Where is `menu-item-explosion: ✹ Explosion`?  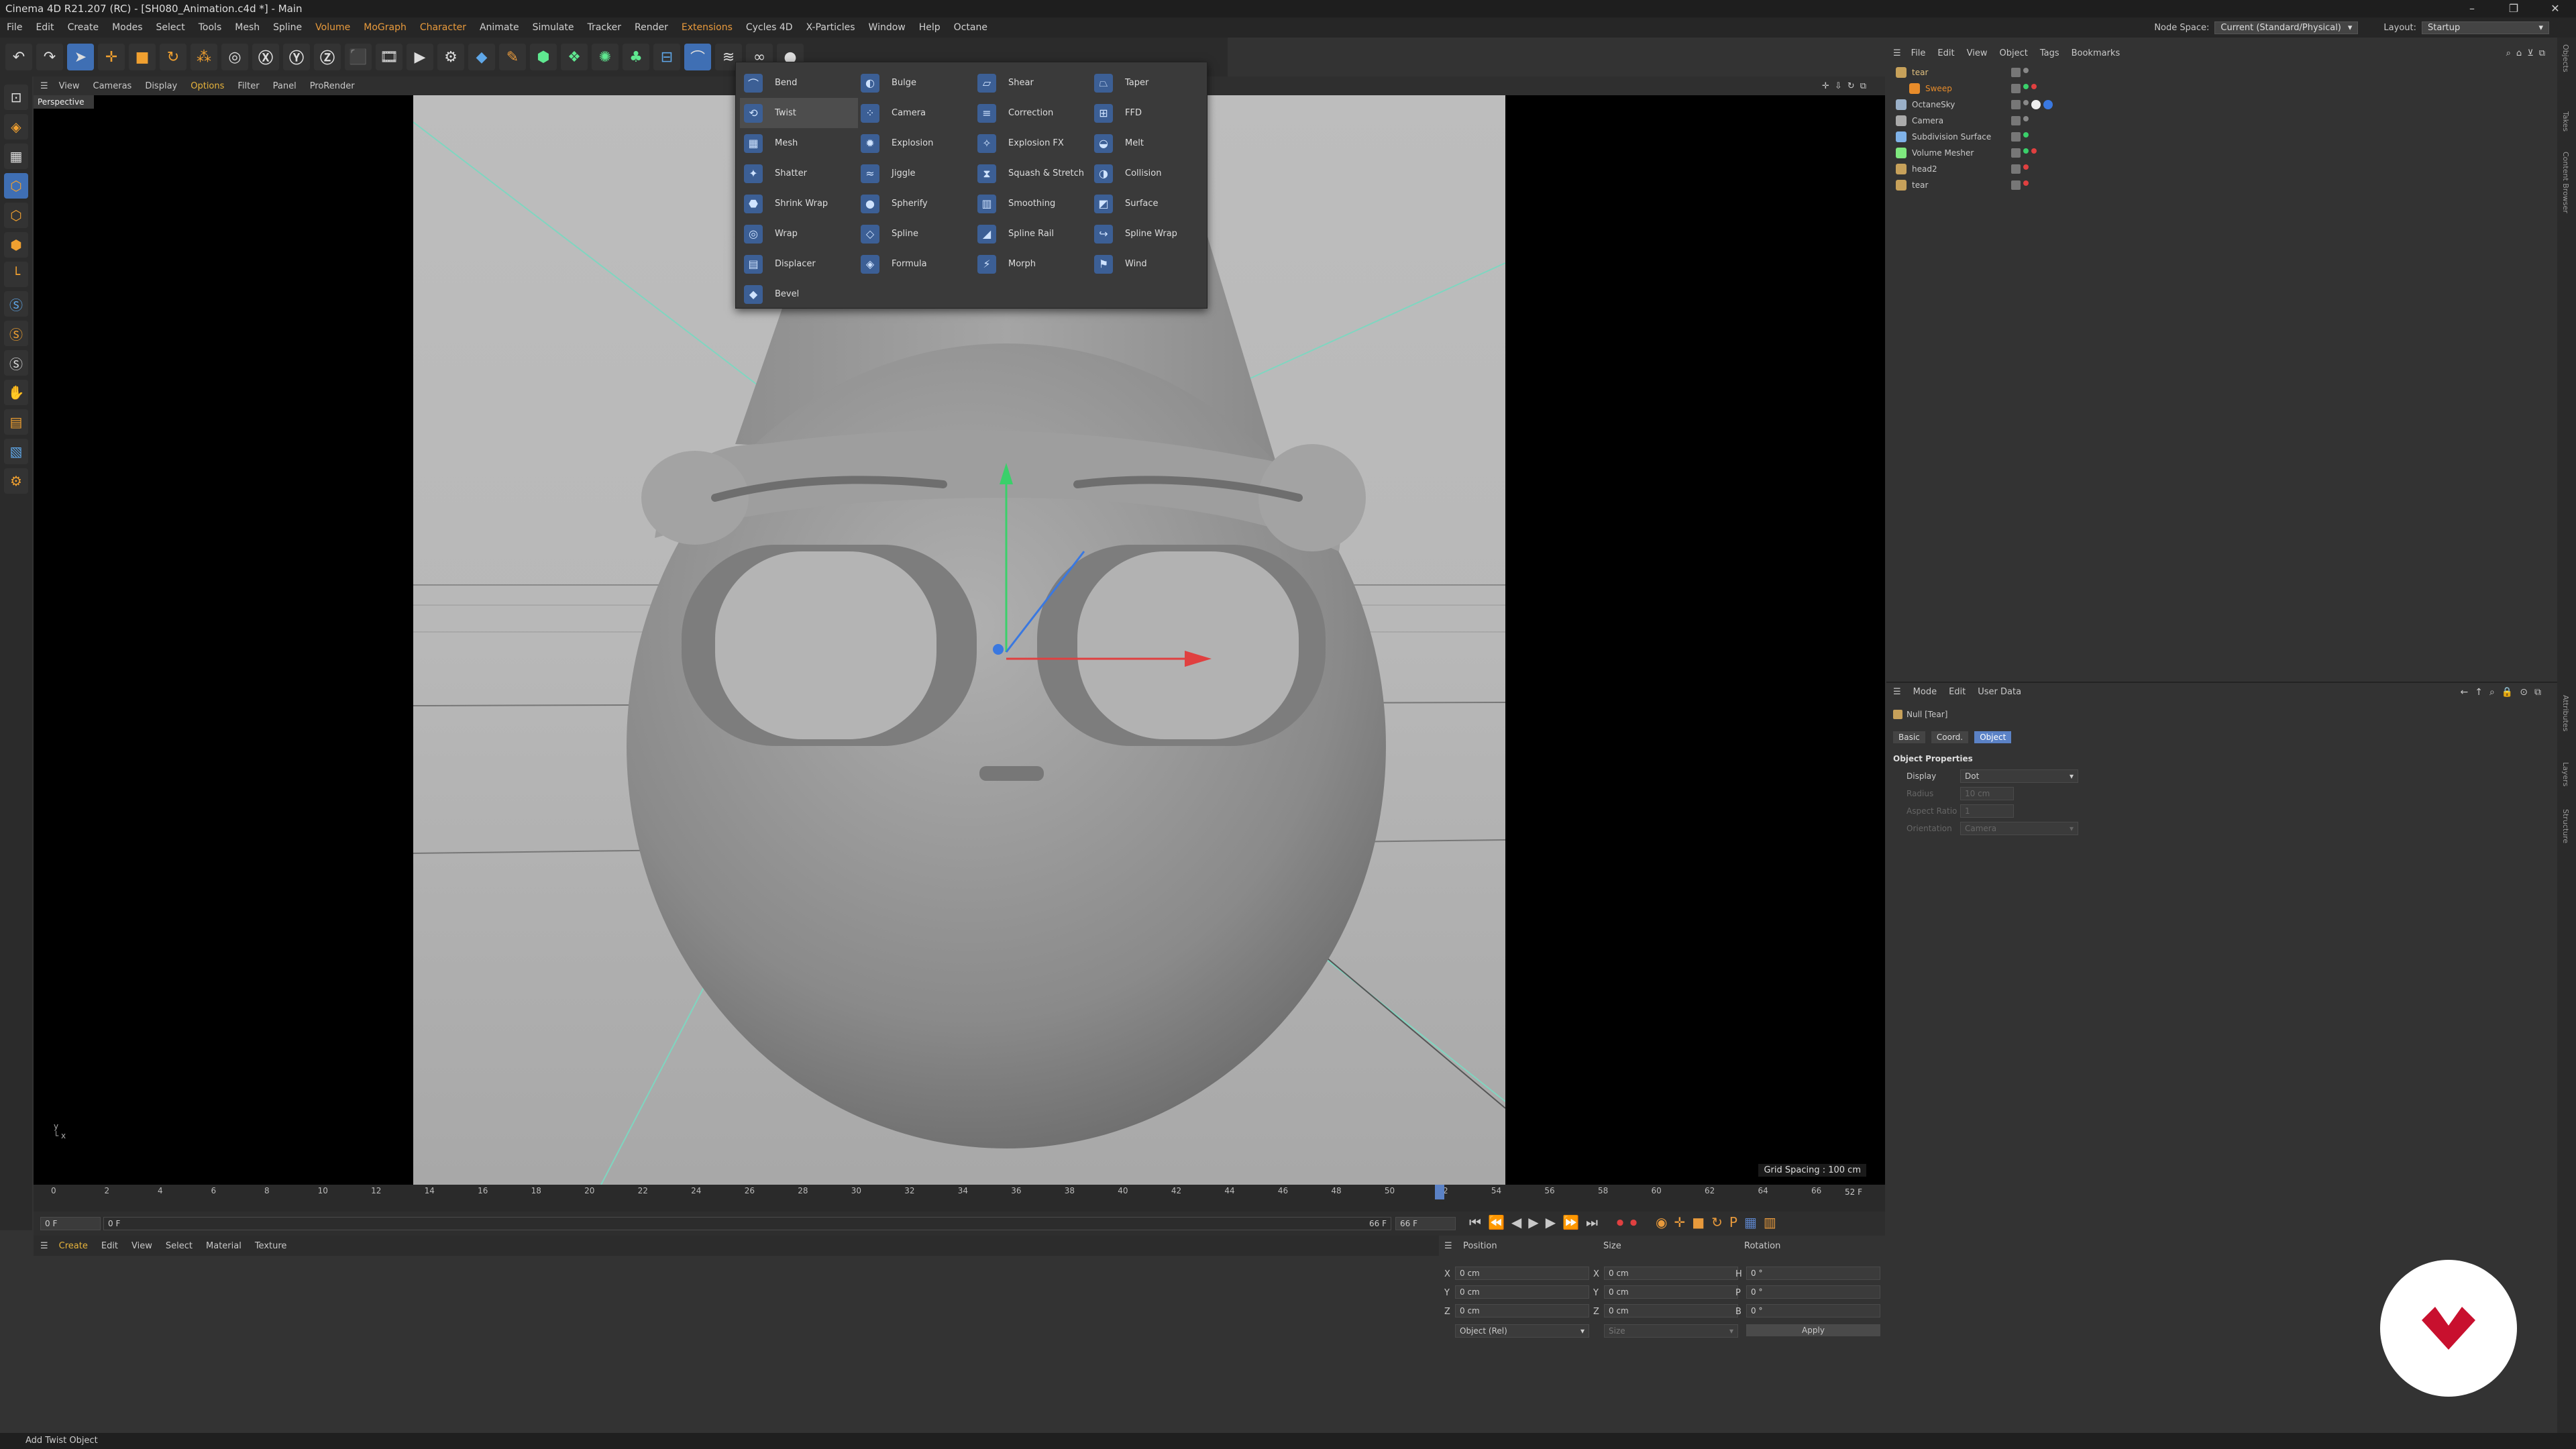 menu-item-explosion: ✹ Explosion is located at coordinates (916, 143).